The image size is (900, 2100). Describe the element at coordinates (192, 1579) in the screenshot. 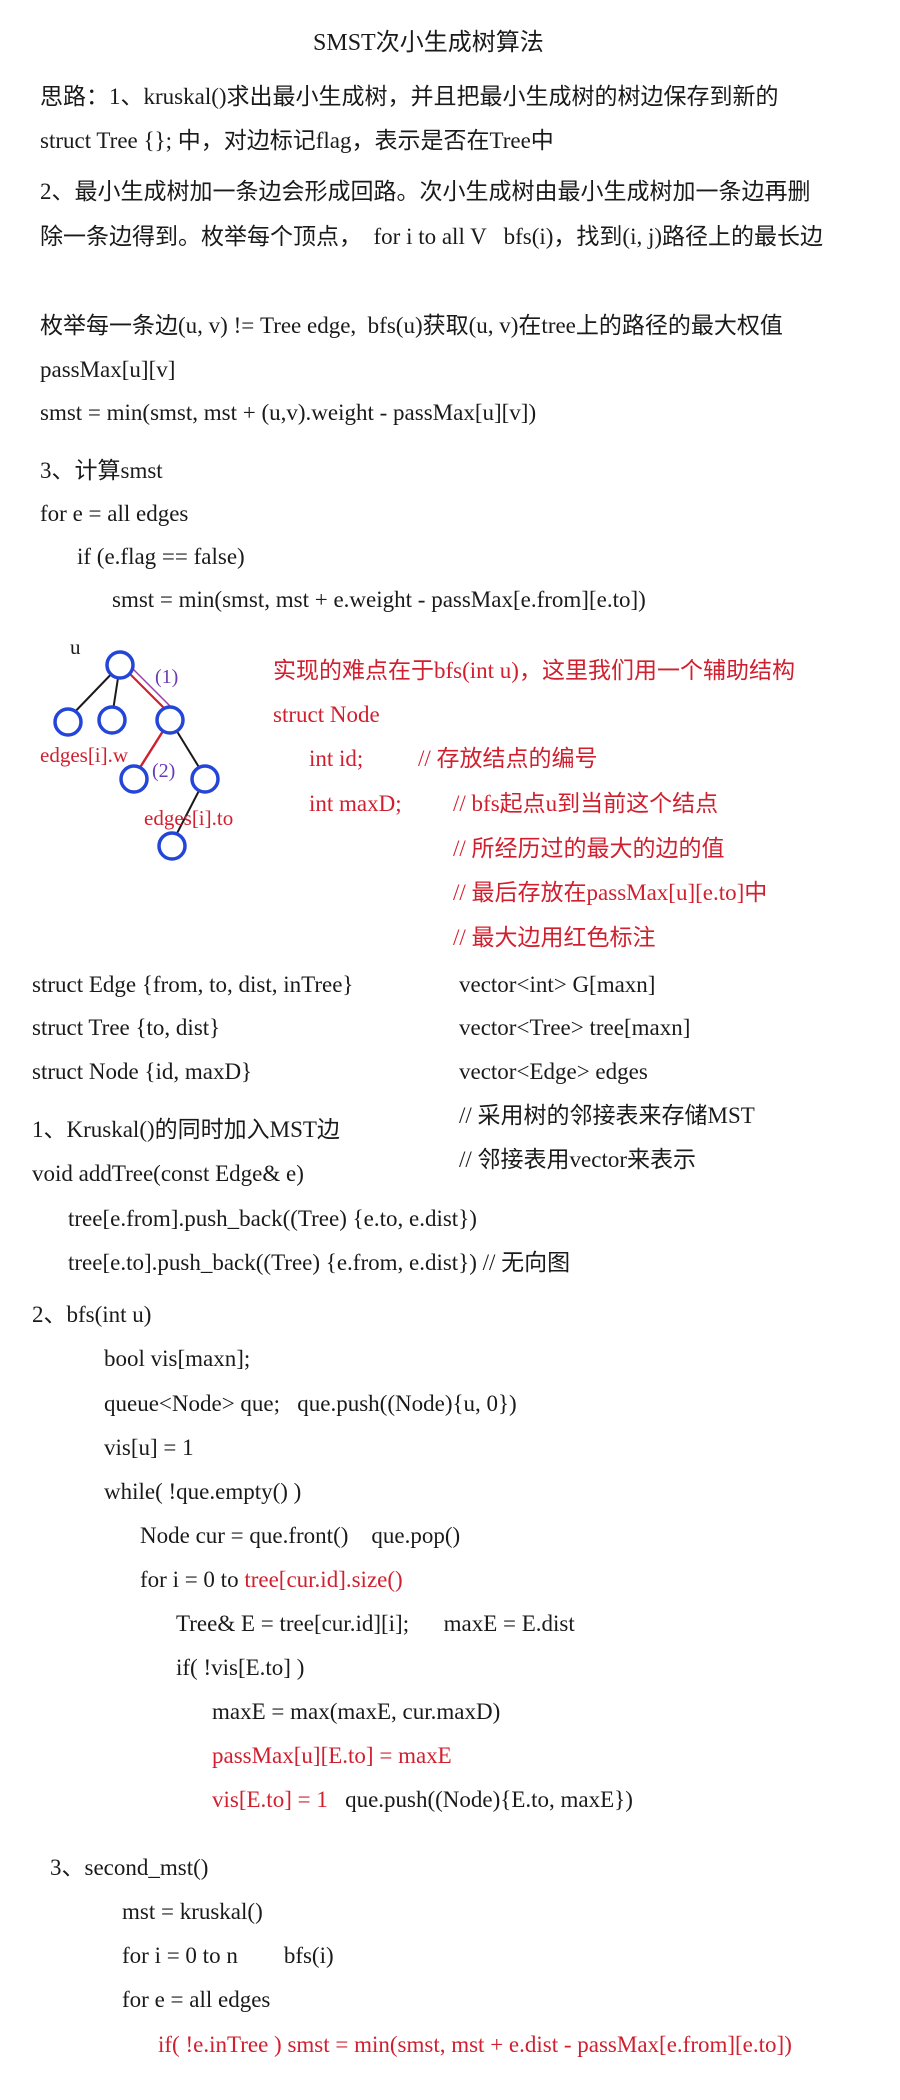

I see `code2-line-6-prefix: for i = 0 to` at that location.